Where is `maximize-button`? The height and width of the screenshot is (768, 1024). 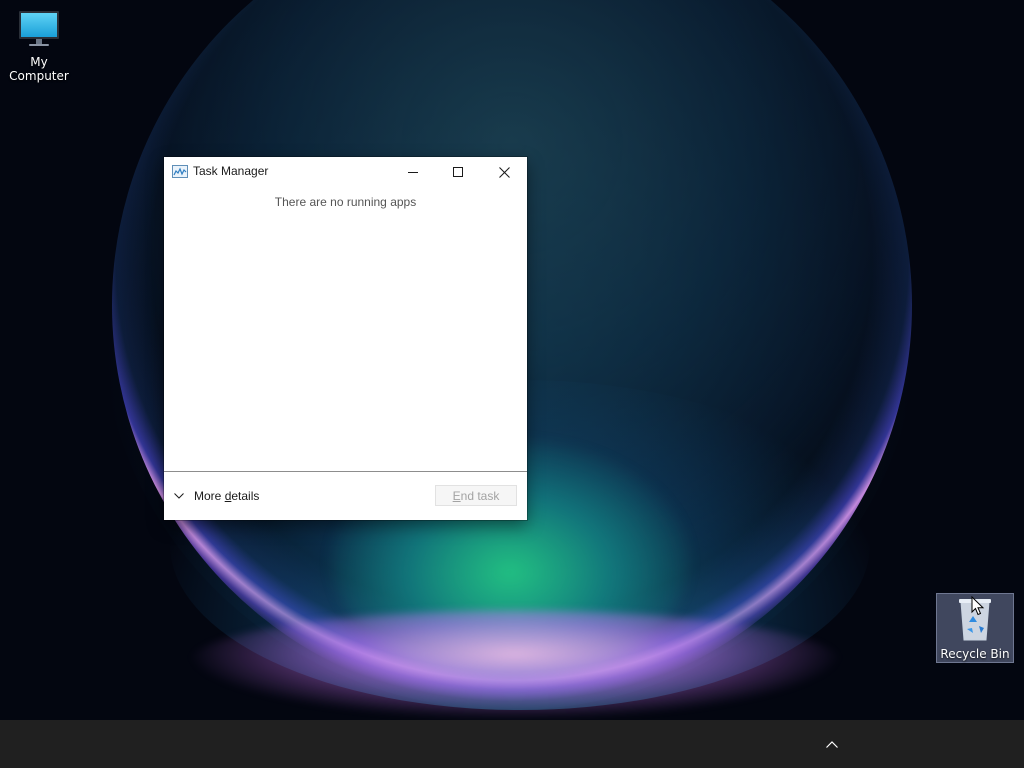 maximize-button is located at coordinates (458, 172).